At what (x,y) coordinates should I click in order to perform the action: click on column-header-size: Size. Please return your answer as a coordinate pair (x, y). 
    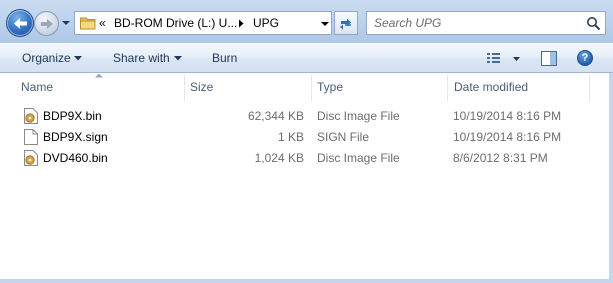
    Looking at the image, I should click on (201, 87).